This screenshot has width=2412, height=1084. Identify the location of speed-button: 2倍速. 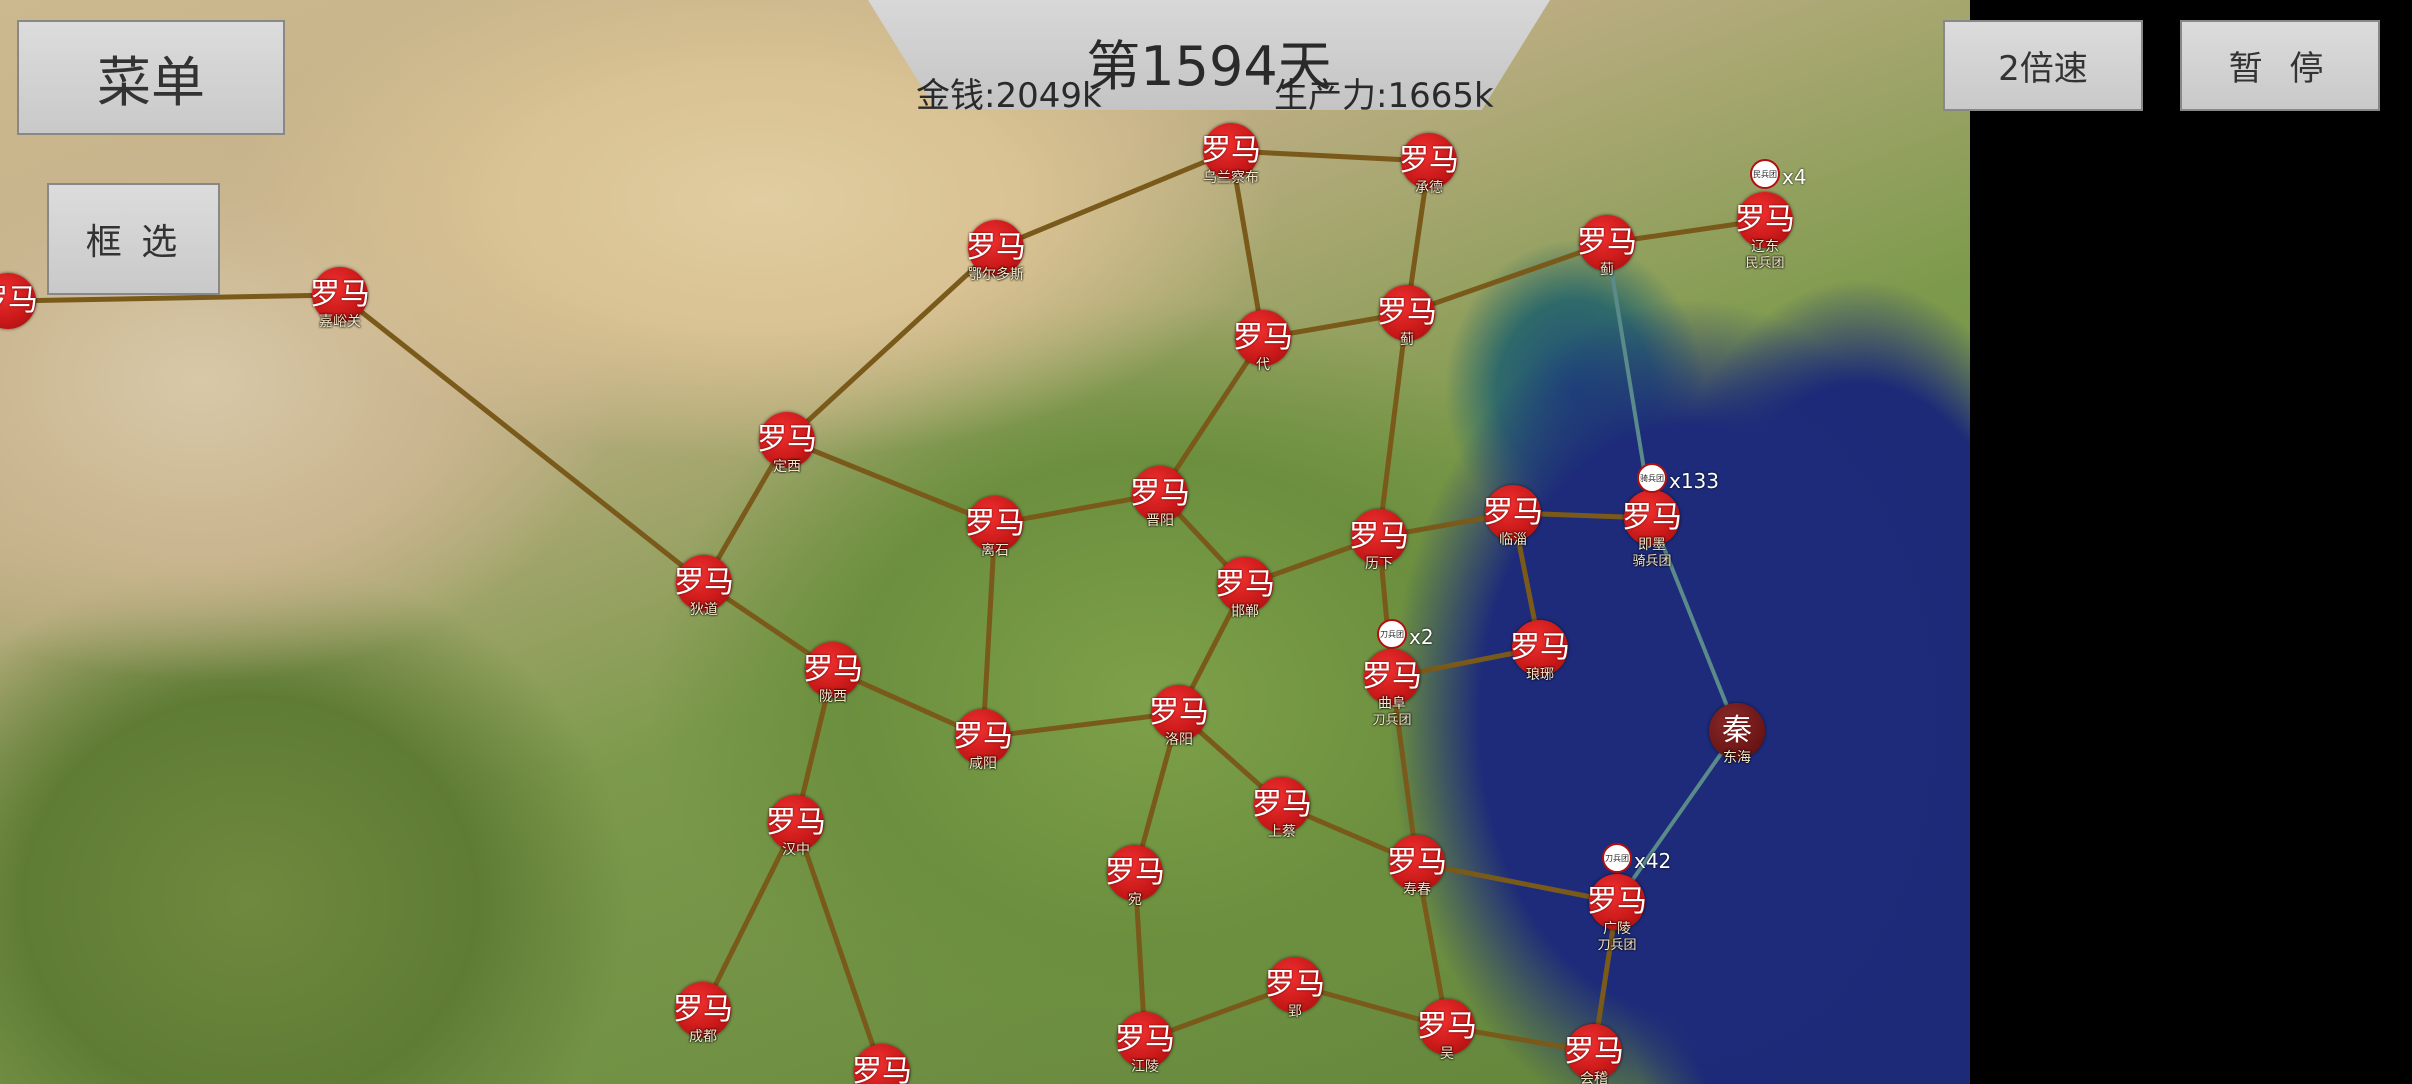
(2043, 65).